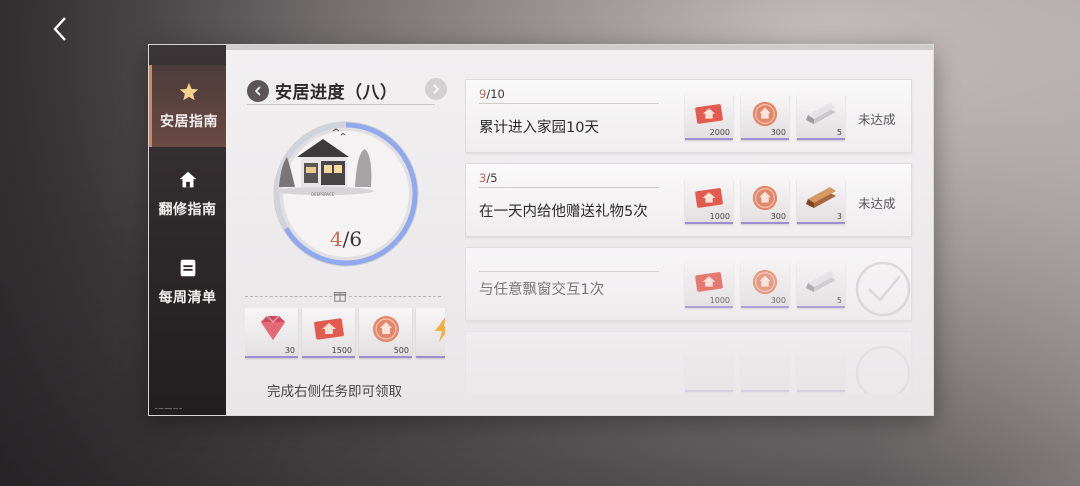 The image size is (1080, 486). I want to click on progress-count: 4/6, so click(346, 239).